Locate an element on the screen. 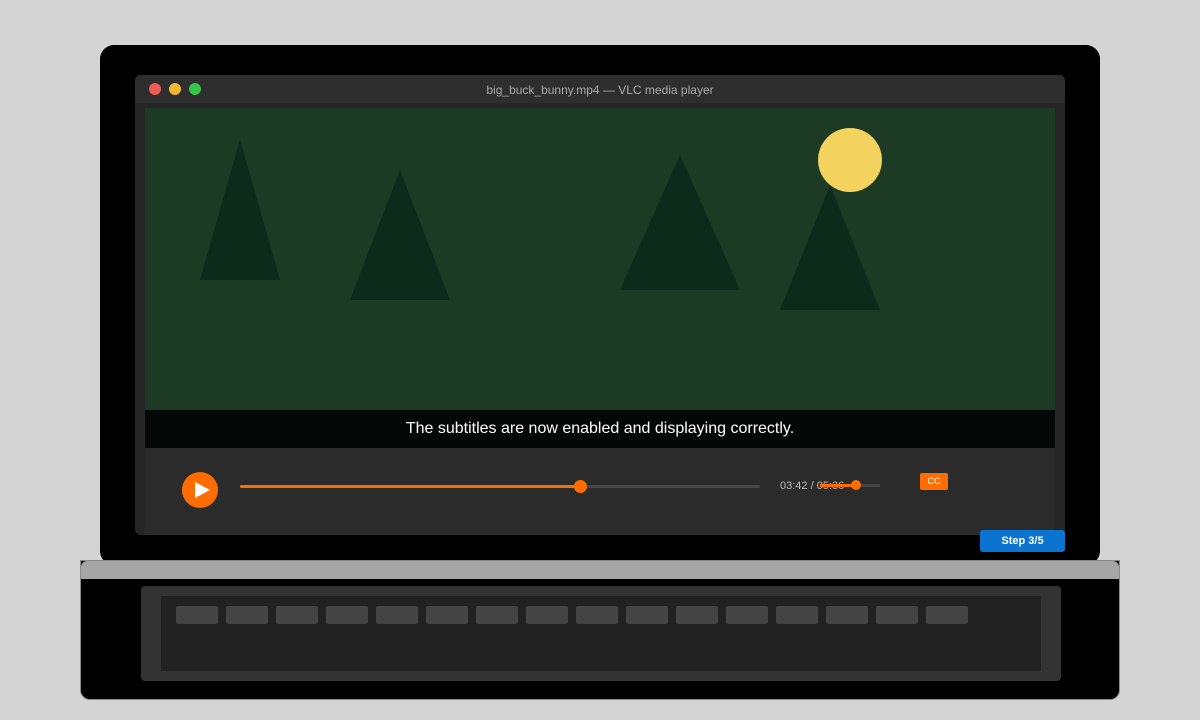 Image resolution: width=1200 pixels, height=720 pixels. key-row is located at coordinates (572, 615).